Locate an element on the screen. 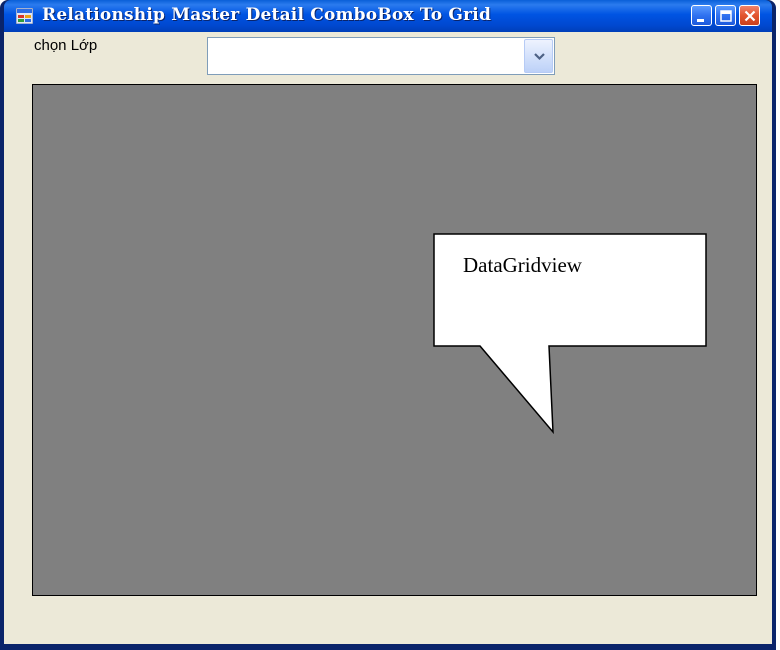  chevron-down-icon is located at coordinates (539, 57).